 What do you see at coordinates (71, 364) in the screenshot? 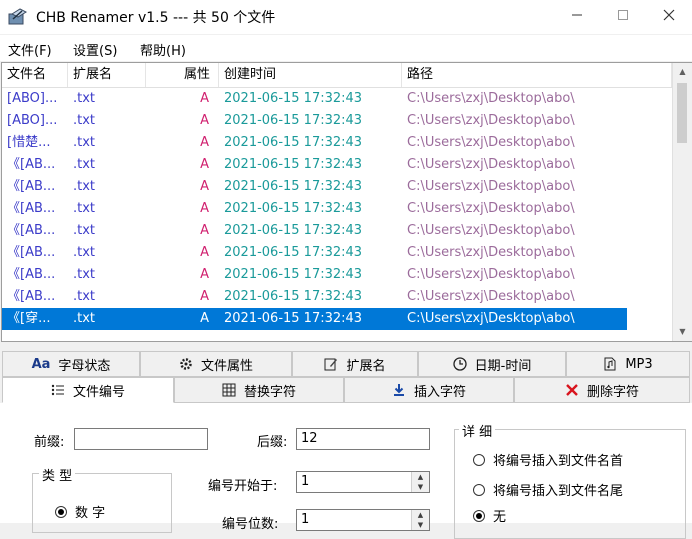
I see `tab-letter-case: Aa 字母状态` at bounding box center [71, 364].